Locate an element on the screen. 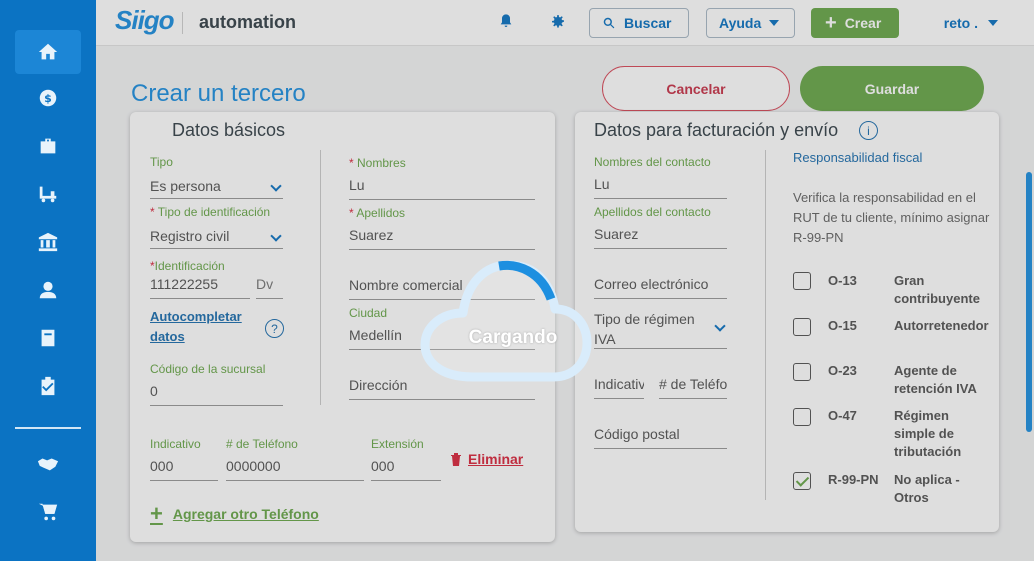 Image resolution: width=1034 pixels, height=561 pixels. bank-icon is located at coordinates (48, 242).